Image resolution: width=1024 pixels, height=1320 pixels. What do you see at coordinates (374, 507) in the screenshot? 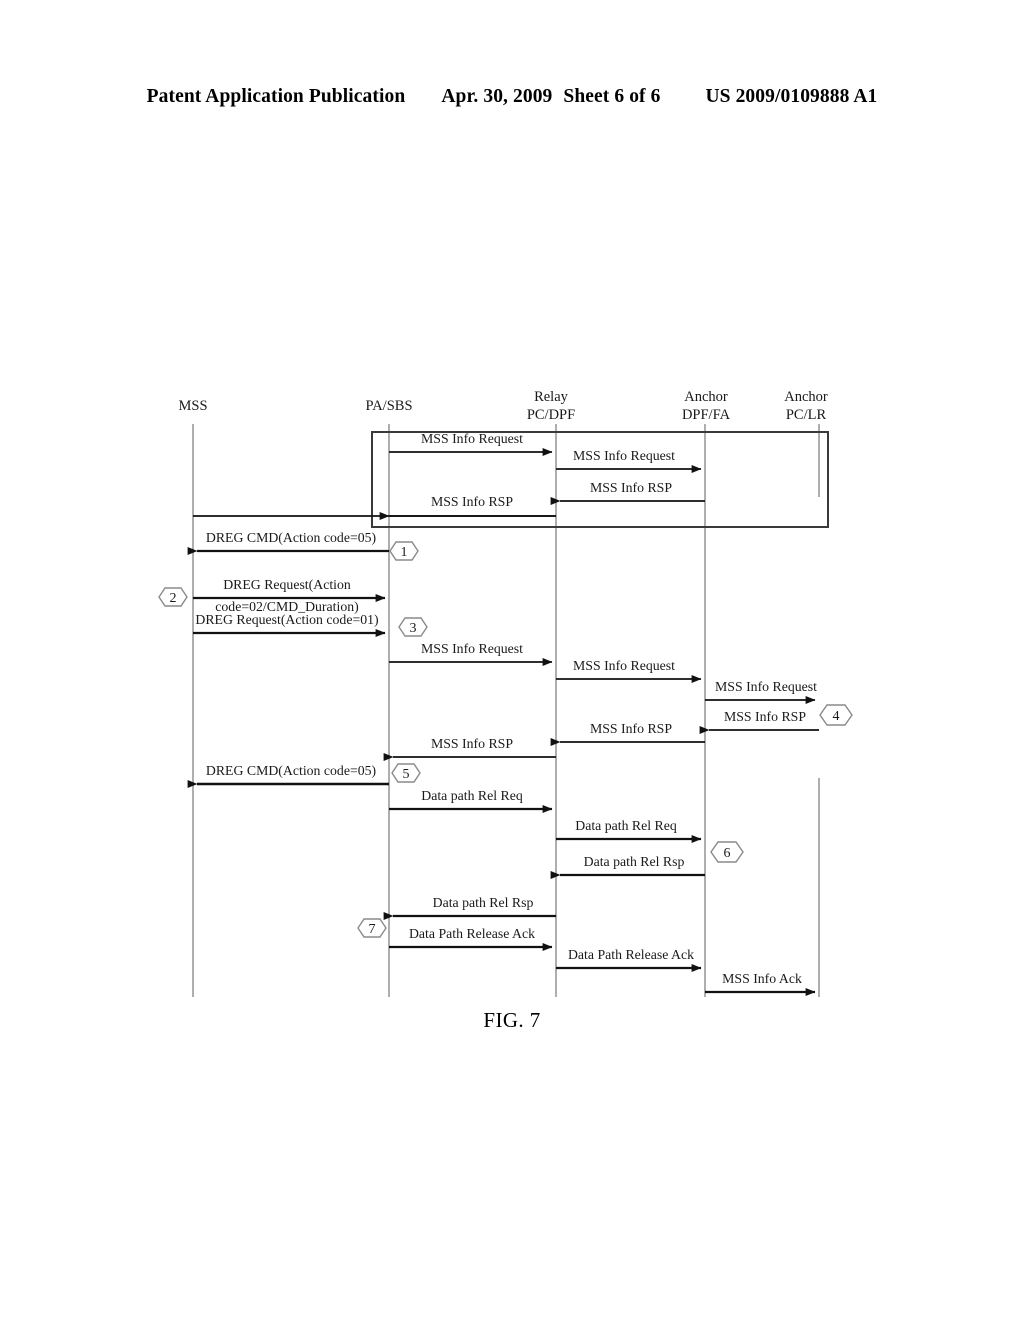
I see `message-mss-info-rsp-2: MSS Info RSP` at bounding box center [374, 507].